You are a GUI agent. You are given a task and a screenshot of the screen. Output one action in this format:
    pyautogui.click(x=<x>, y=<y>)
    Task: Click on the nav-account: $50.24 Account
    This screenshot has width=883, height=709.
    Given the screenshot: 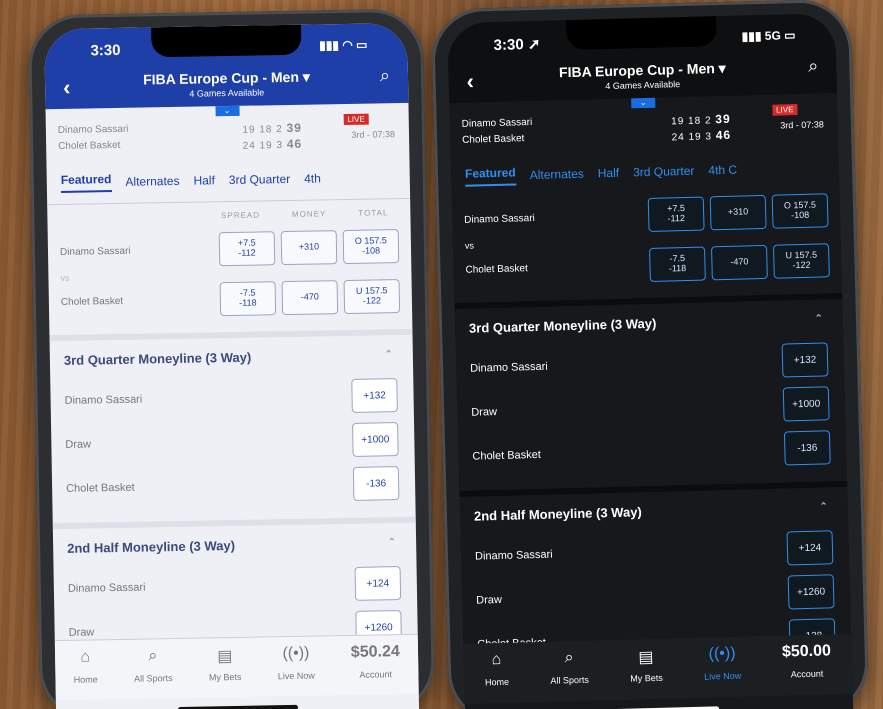 What is the action you would take?
    pyautogui.click(x=376, y=661)
    